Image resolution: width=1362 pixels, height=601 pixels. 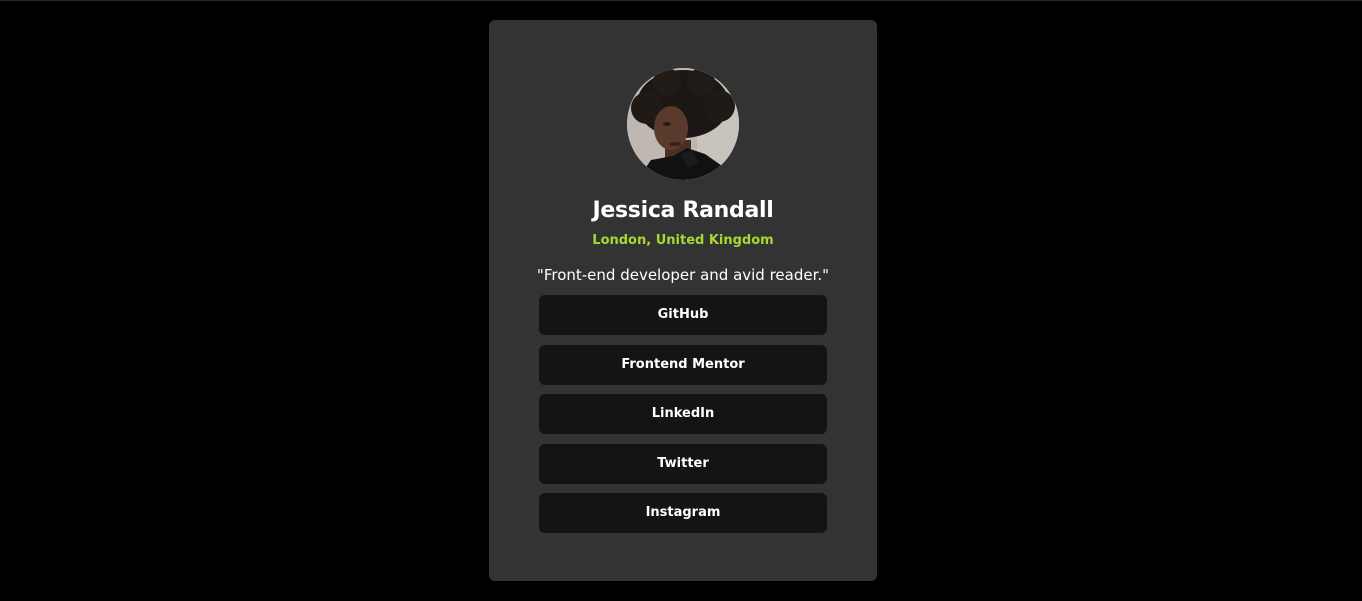 What do you see at coordinates (683, 315) in the screenshot?
I see `github-link-button: GitHub` at bounding box center [683, 315].